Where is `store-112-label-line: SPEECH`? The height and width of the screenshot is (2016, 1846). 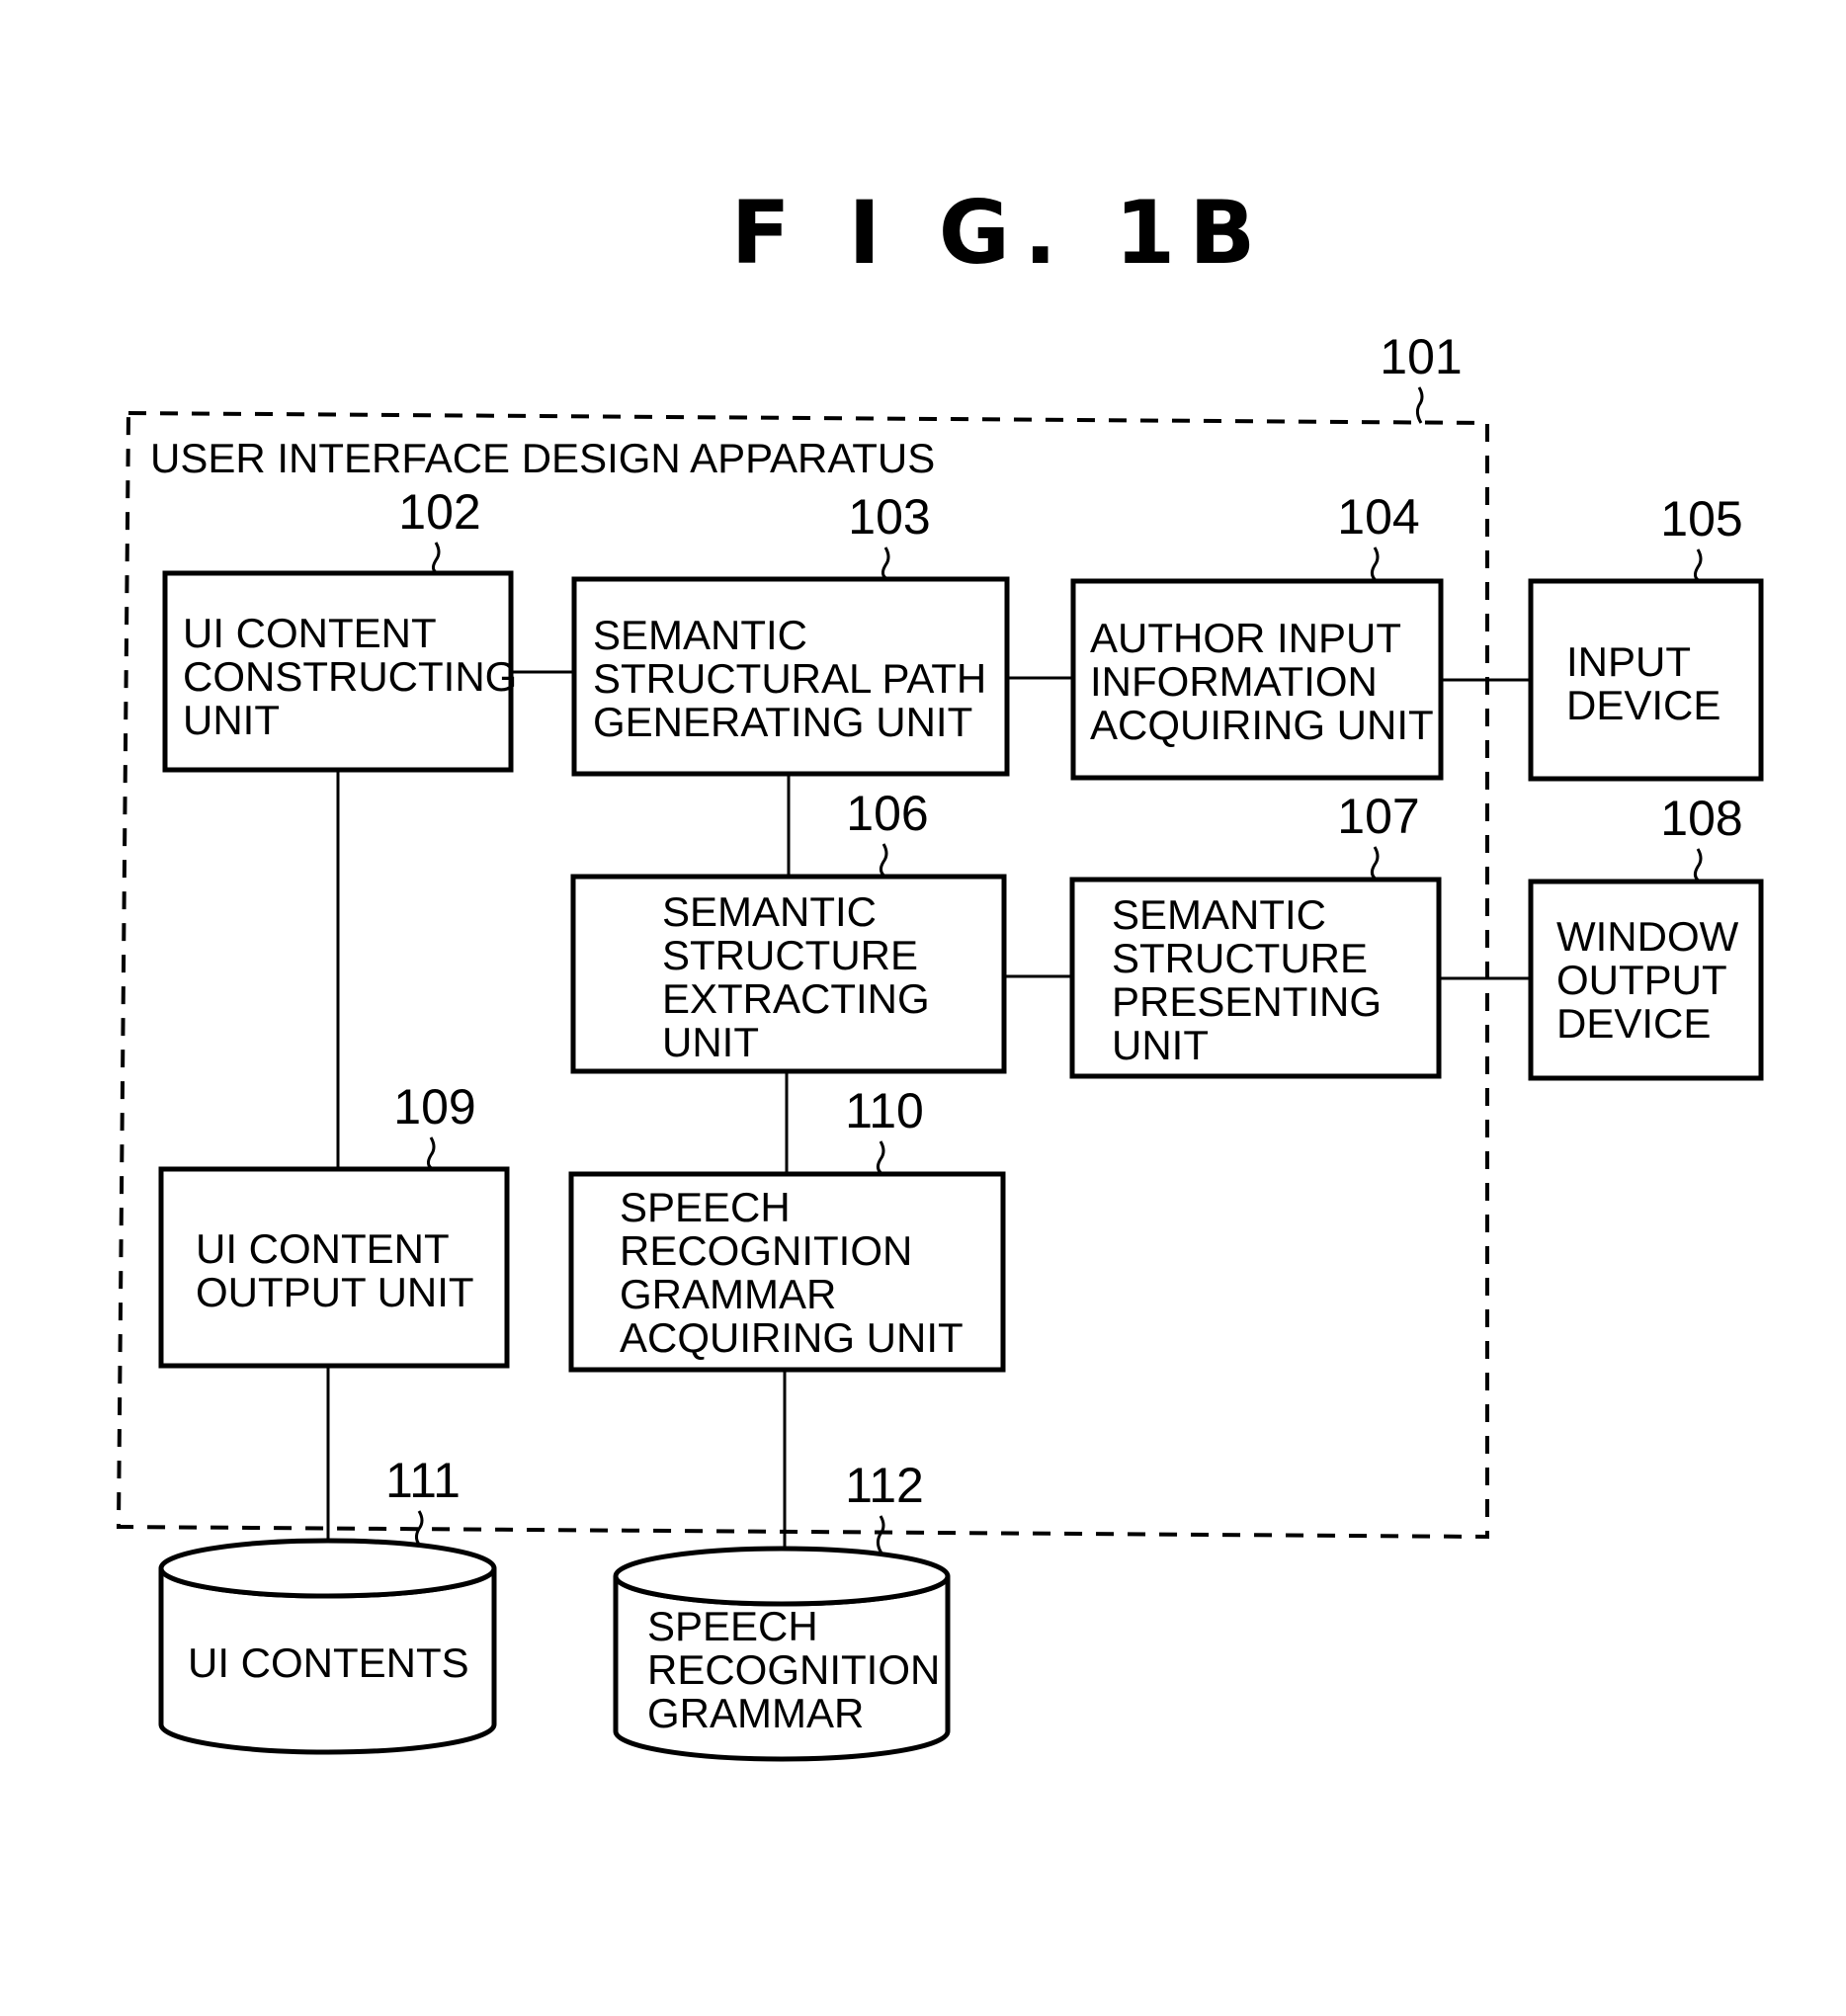
store-112-label-line: SPEECH is located at coordinates (732, 1626).